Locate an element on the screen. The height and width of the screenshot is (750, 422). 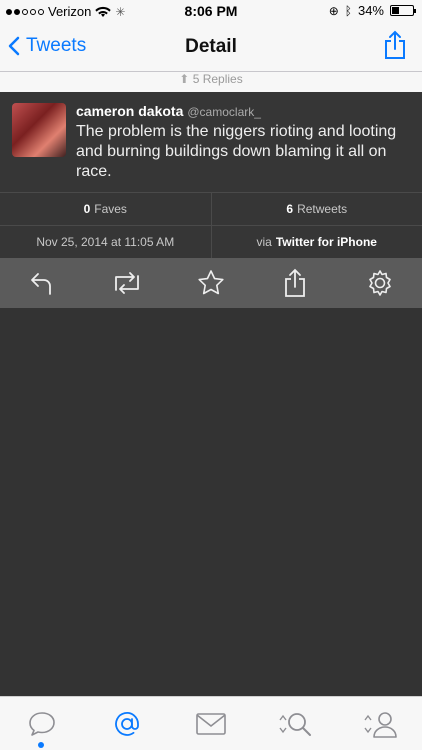
reply-icon is located at coordinates (41, 284).